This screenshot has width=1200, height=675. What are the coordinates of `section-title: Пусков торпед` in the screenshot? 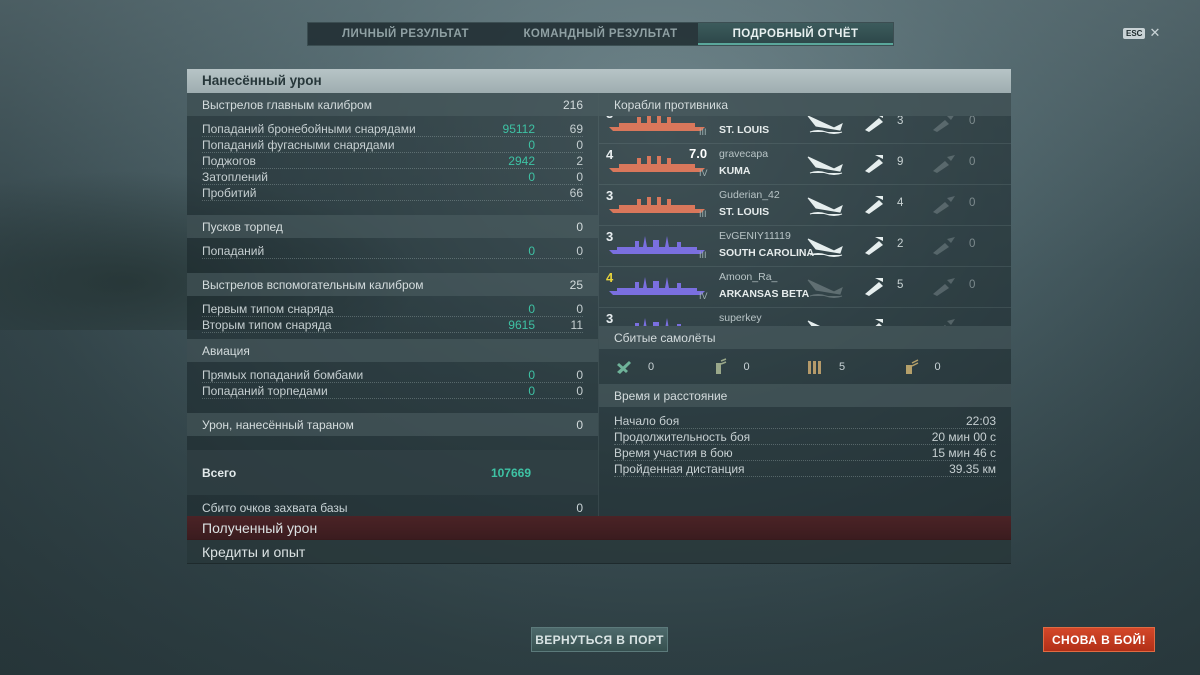 It's located at (242, 226).